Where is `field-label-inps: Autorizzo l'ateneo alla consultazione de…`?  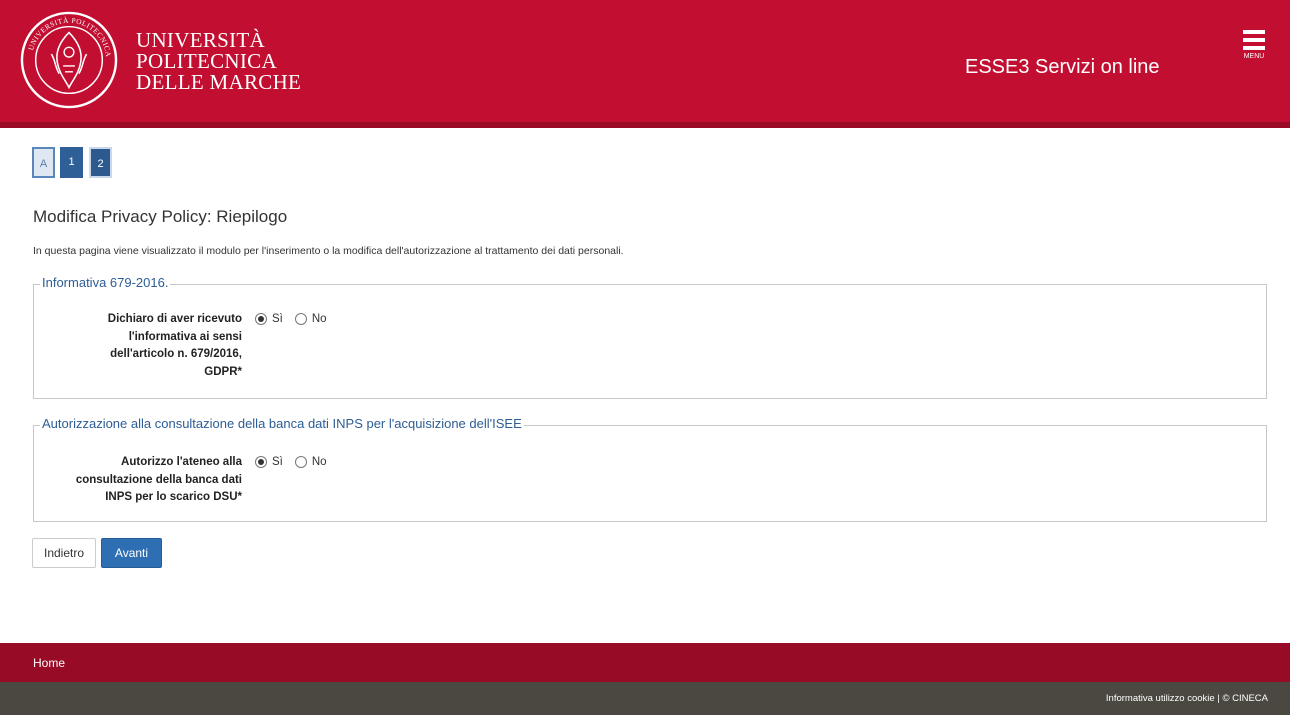
field-label-inps: Autorizzo l'ateneo alla consultazione de… is located at coordinates (158, 479).